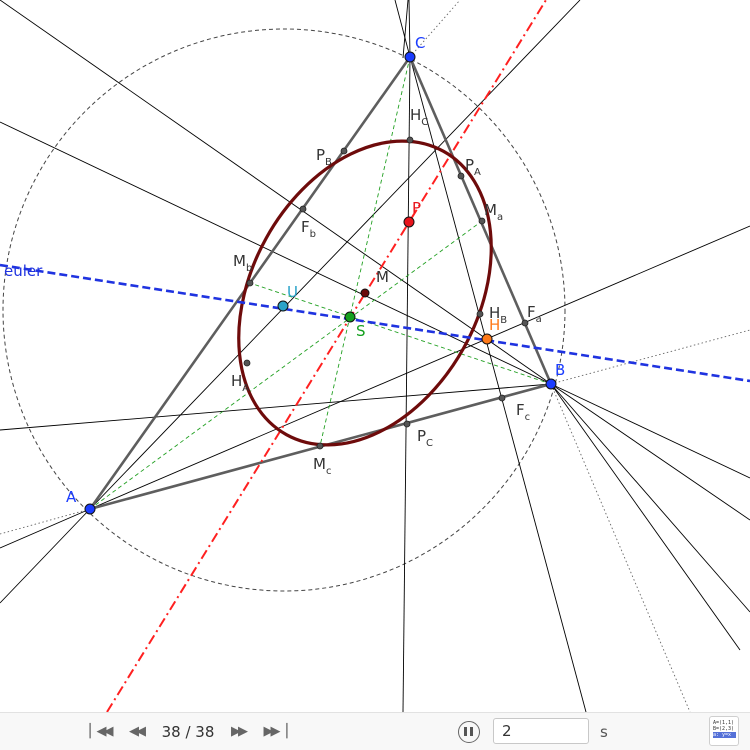 This screenshot has height=750, width=750. I want to click on point-h, so click(487, 339).